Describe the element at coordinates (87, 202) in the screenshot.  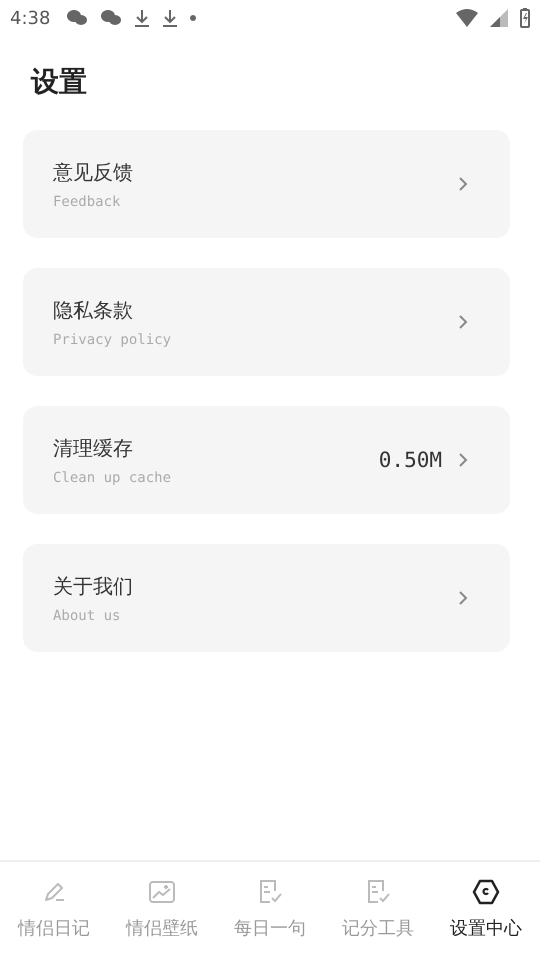
I see `item-subtitle: Feedback` at that location.